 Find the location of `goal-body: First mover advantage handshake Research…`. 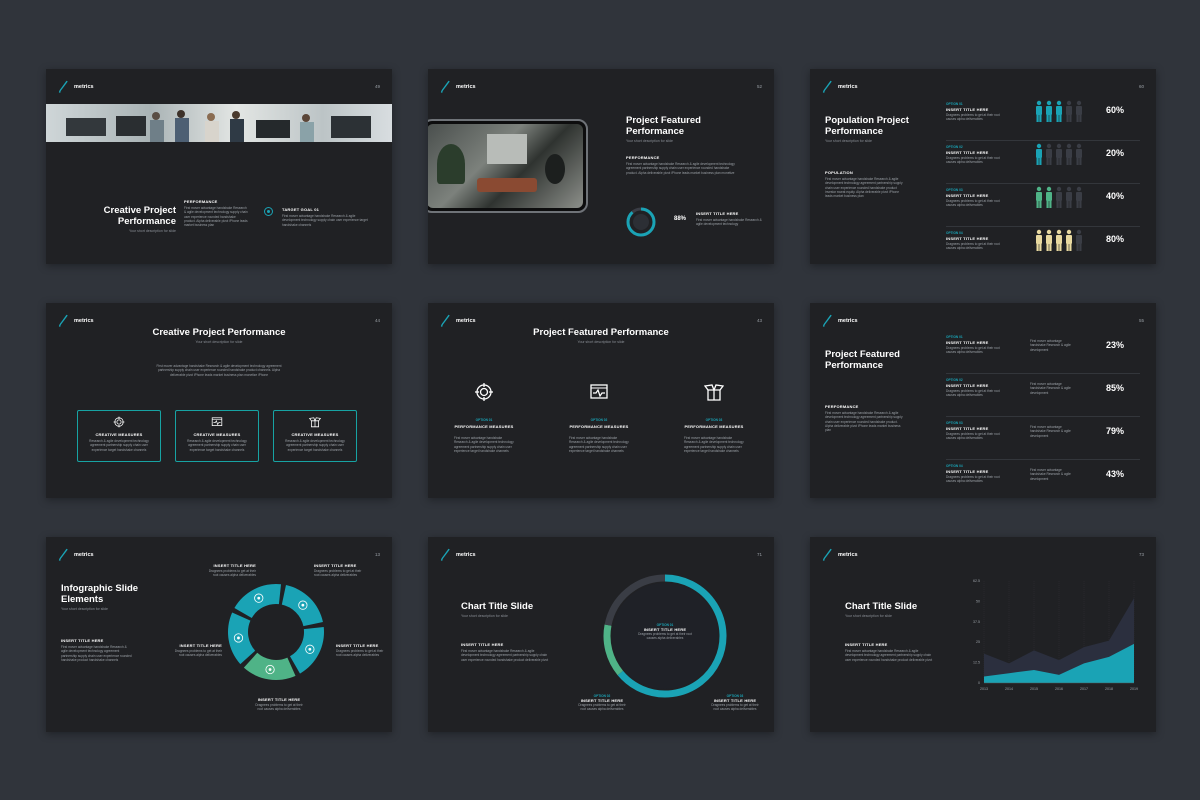

goal-body: First mover advantage handshake Research… is located at coordinates (325, 220).